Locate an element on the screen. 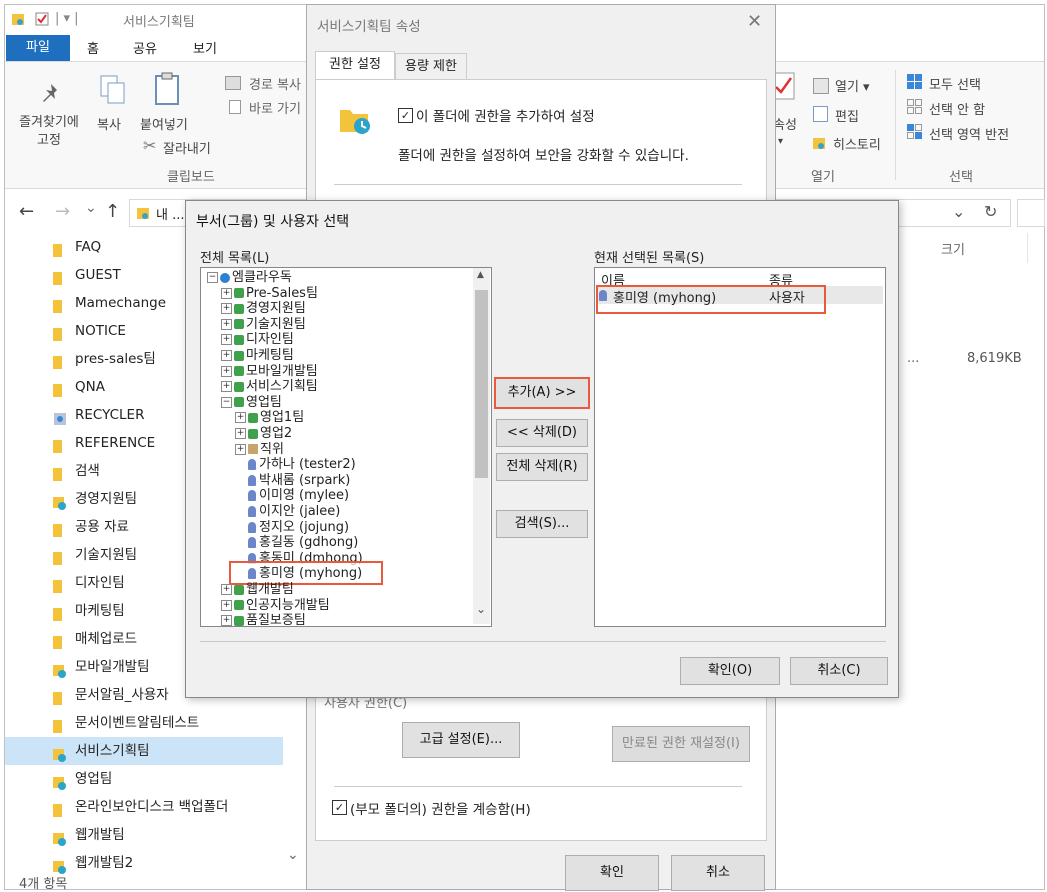 Image resolution: width=1047 pixels, height=892 pixels. nav-item-label: RECYCLER is located at coordinates (110, 415).